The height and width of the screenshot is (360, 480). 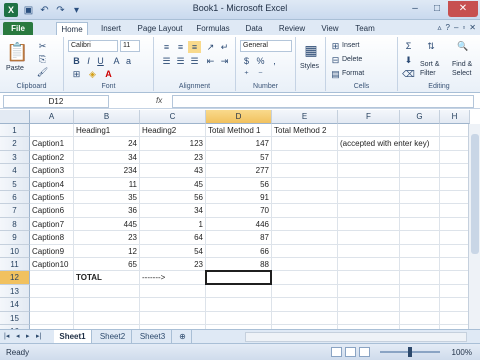 I want to click on cell-g6, so click(x=420, y=198).